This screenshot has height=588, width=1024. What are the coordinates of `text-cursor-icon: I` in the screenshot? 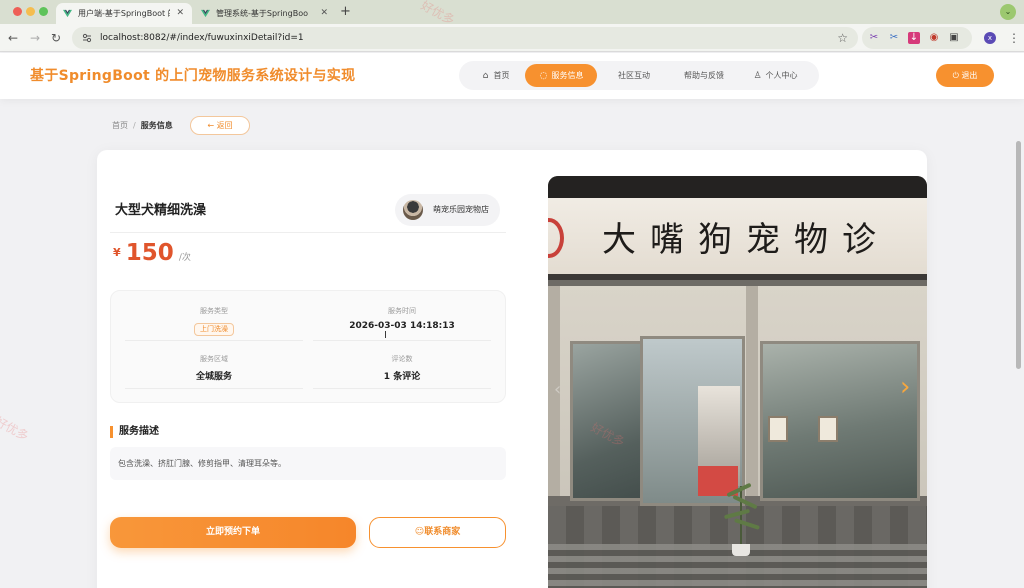 It's located at (385, 335).